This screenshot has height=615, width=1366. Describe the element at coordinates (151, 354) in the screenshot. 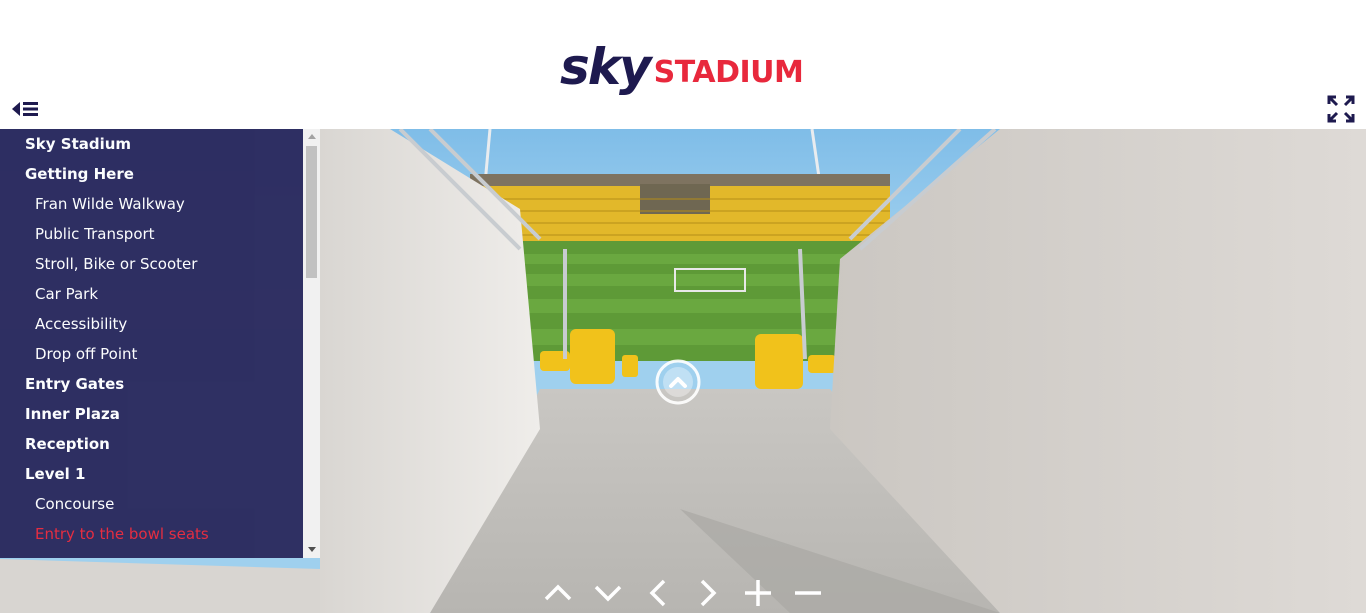

I see `sidebar-item: Drop off Point` at that location.